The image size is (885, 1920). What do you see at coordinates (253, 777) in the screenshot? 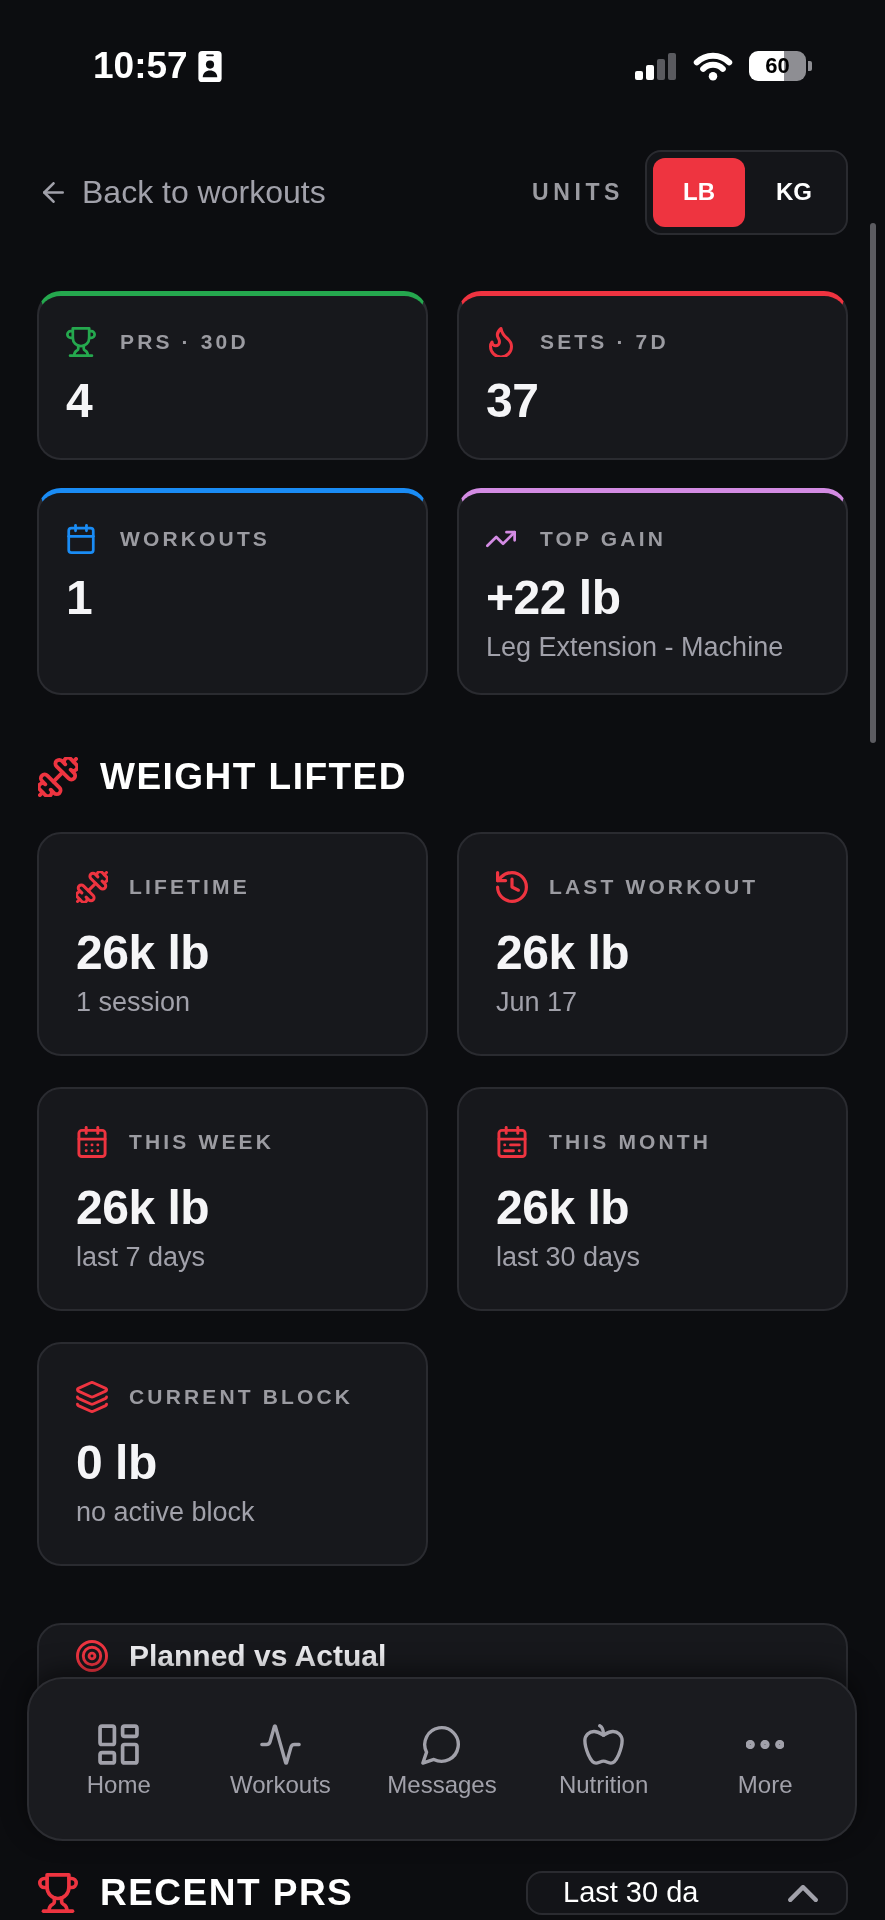
I see `section-title: WEIGHT LIFTED` at bounding box center [253, 777].